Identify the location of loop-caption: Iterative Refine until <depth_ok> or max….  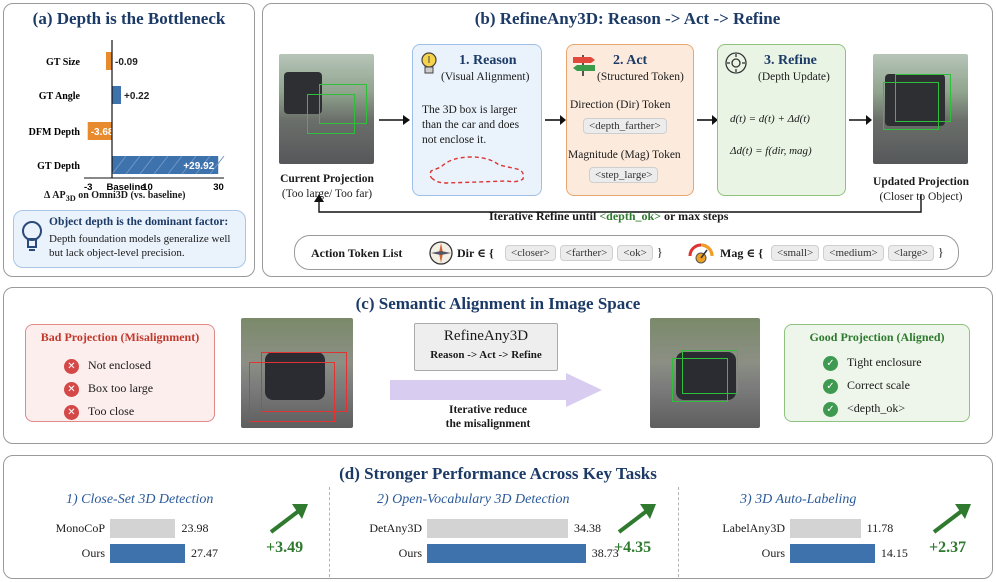
(608, 216).